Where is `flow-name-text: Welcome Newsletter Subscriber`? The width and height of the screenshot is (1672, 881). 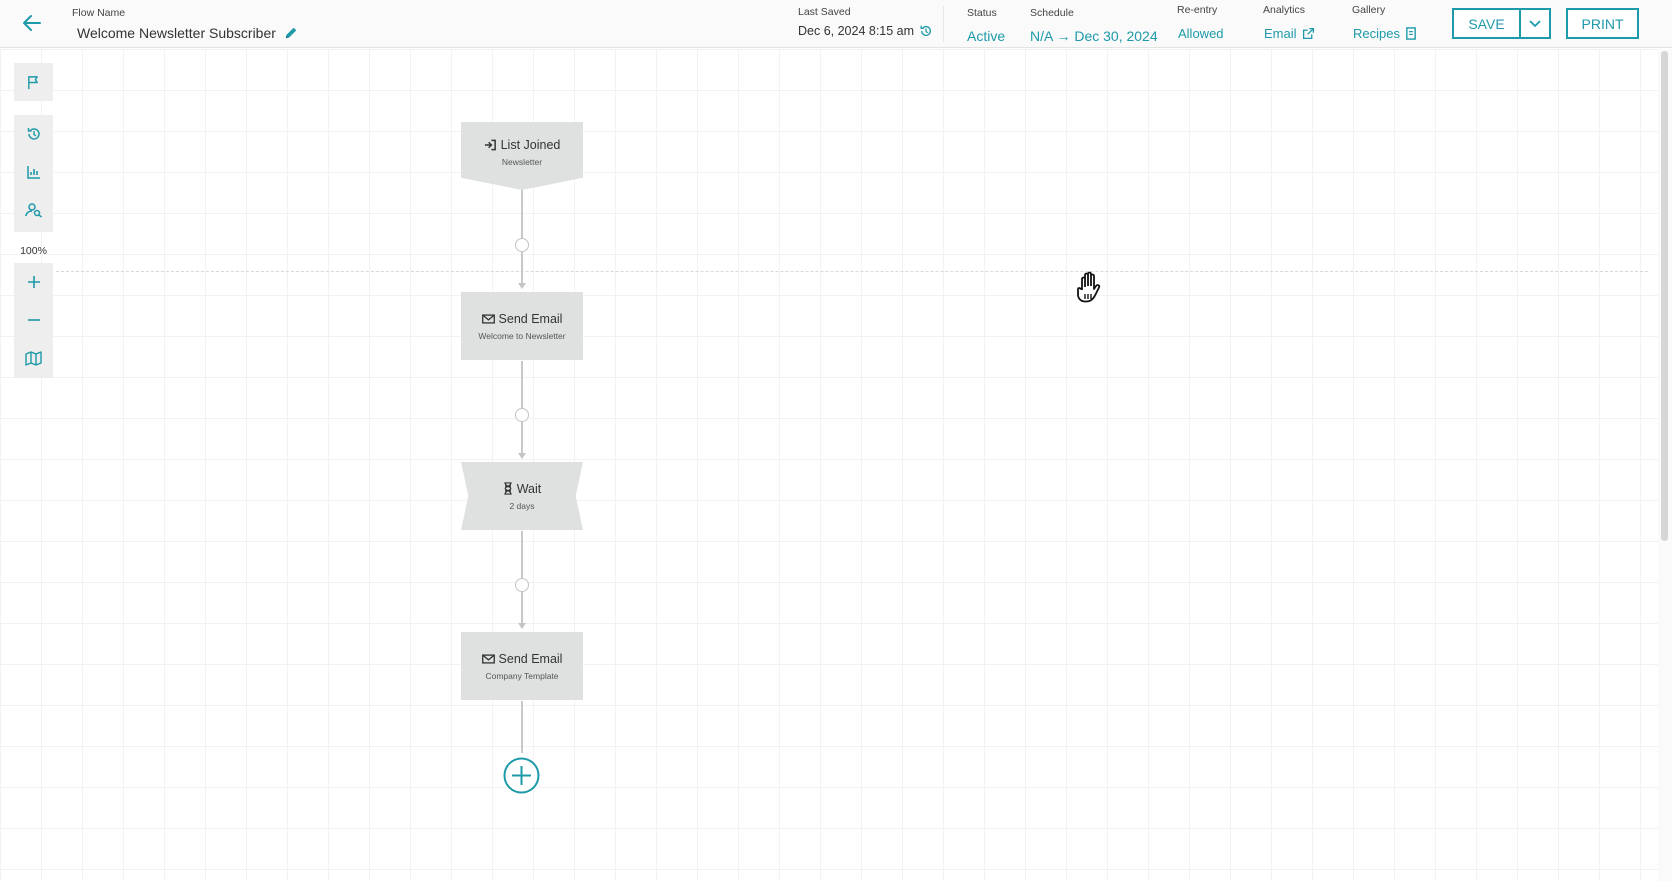 flow-name-text: Welcome Newsletter Subscriber is located at coordinates (176, 33).